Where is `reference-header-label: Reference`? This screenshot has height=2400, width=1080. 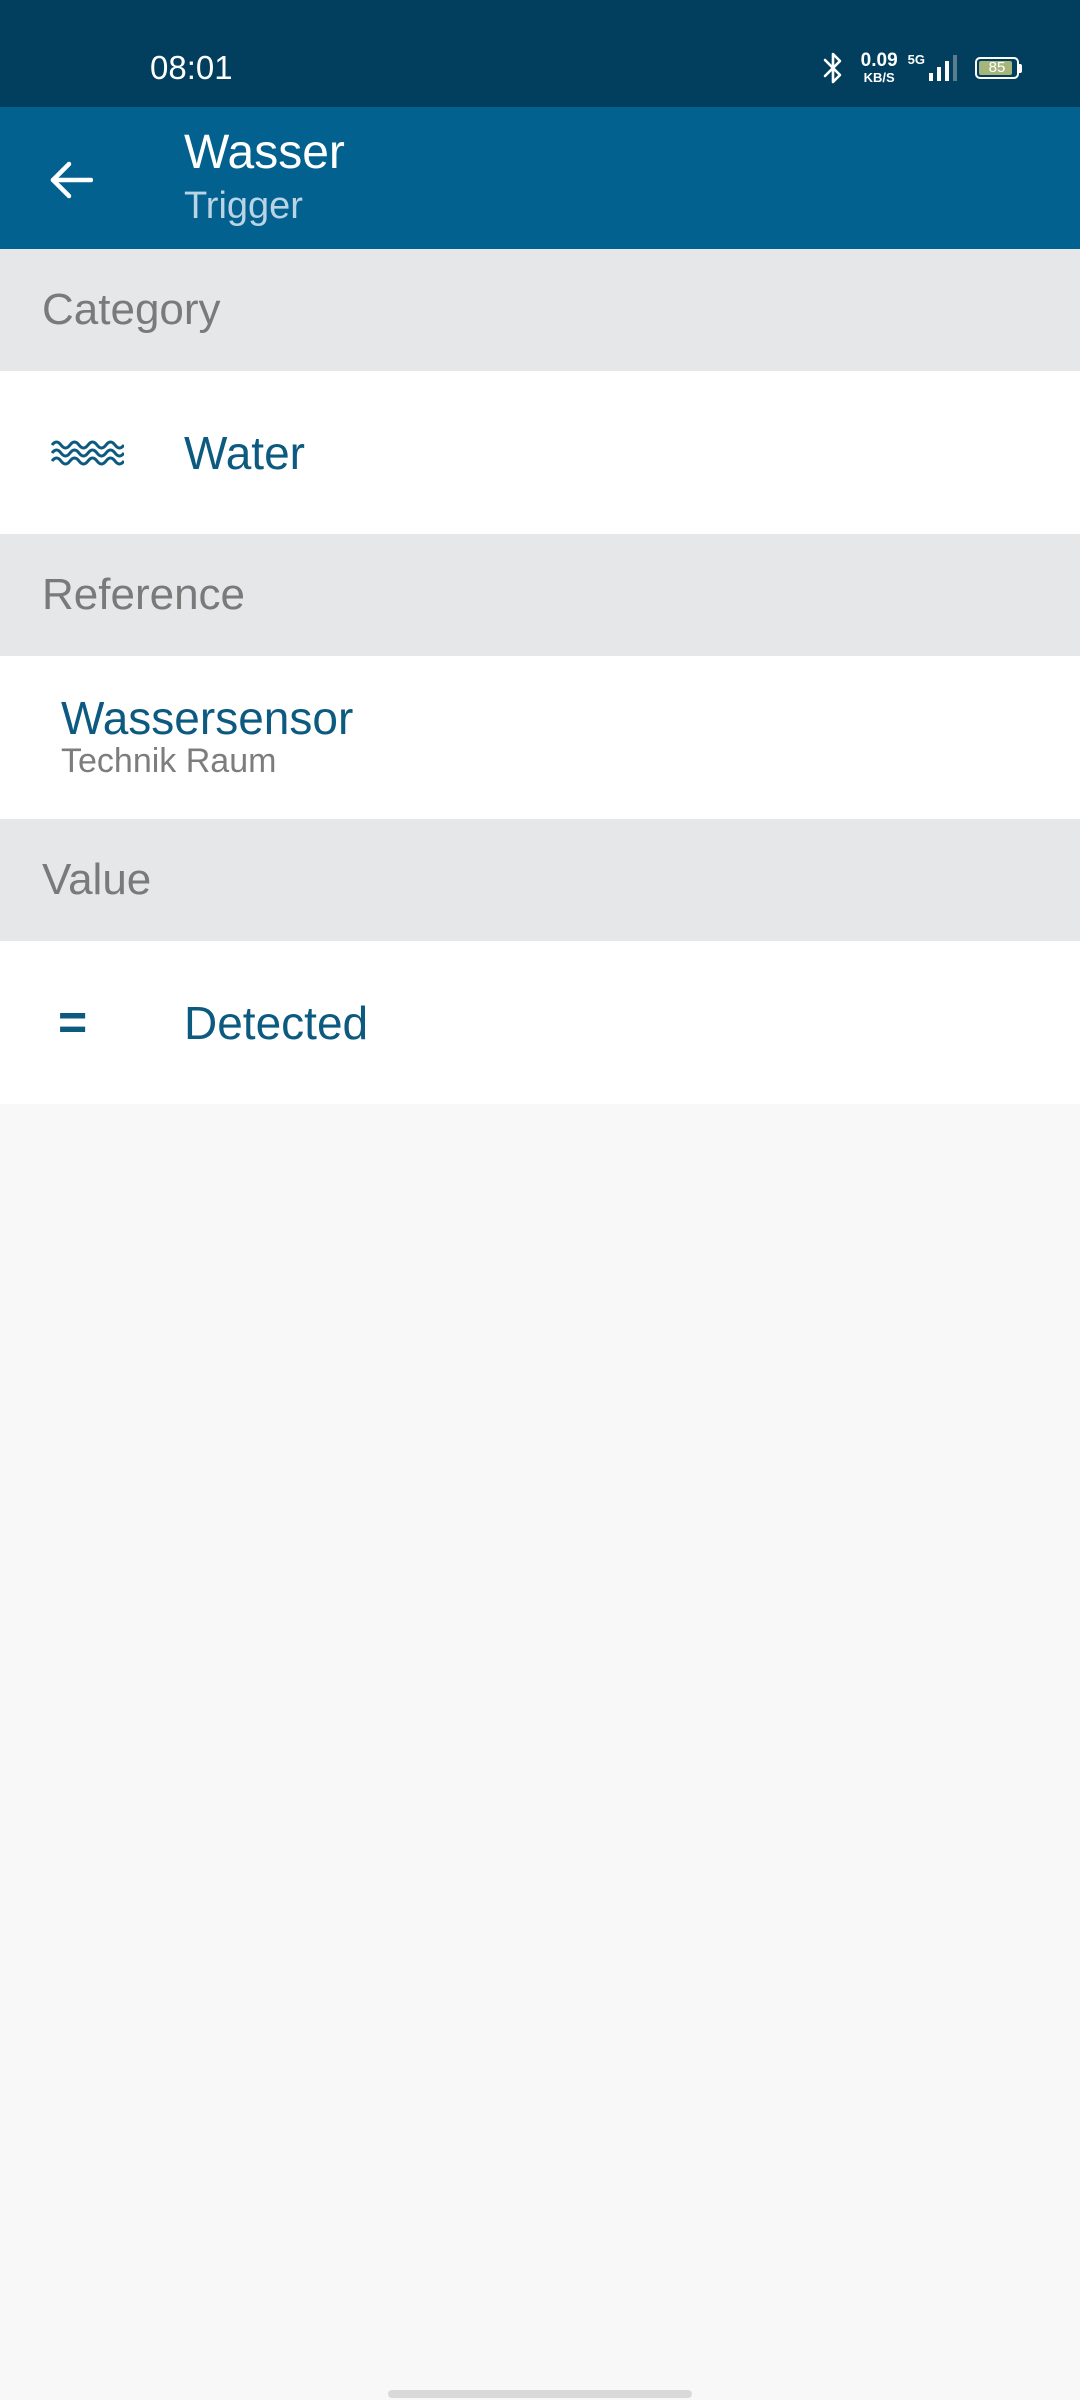
reference-header-label: Reference is located at coordinates (144, 594).